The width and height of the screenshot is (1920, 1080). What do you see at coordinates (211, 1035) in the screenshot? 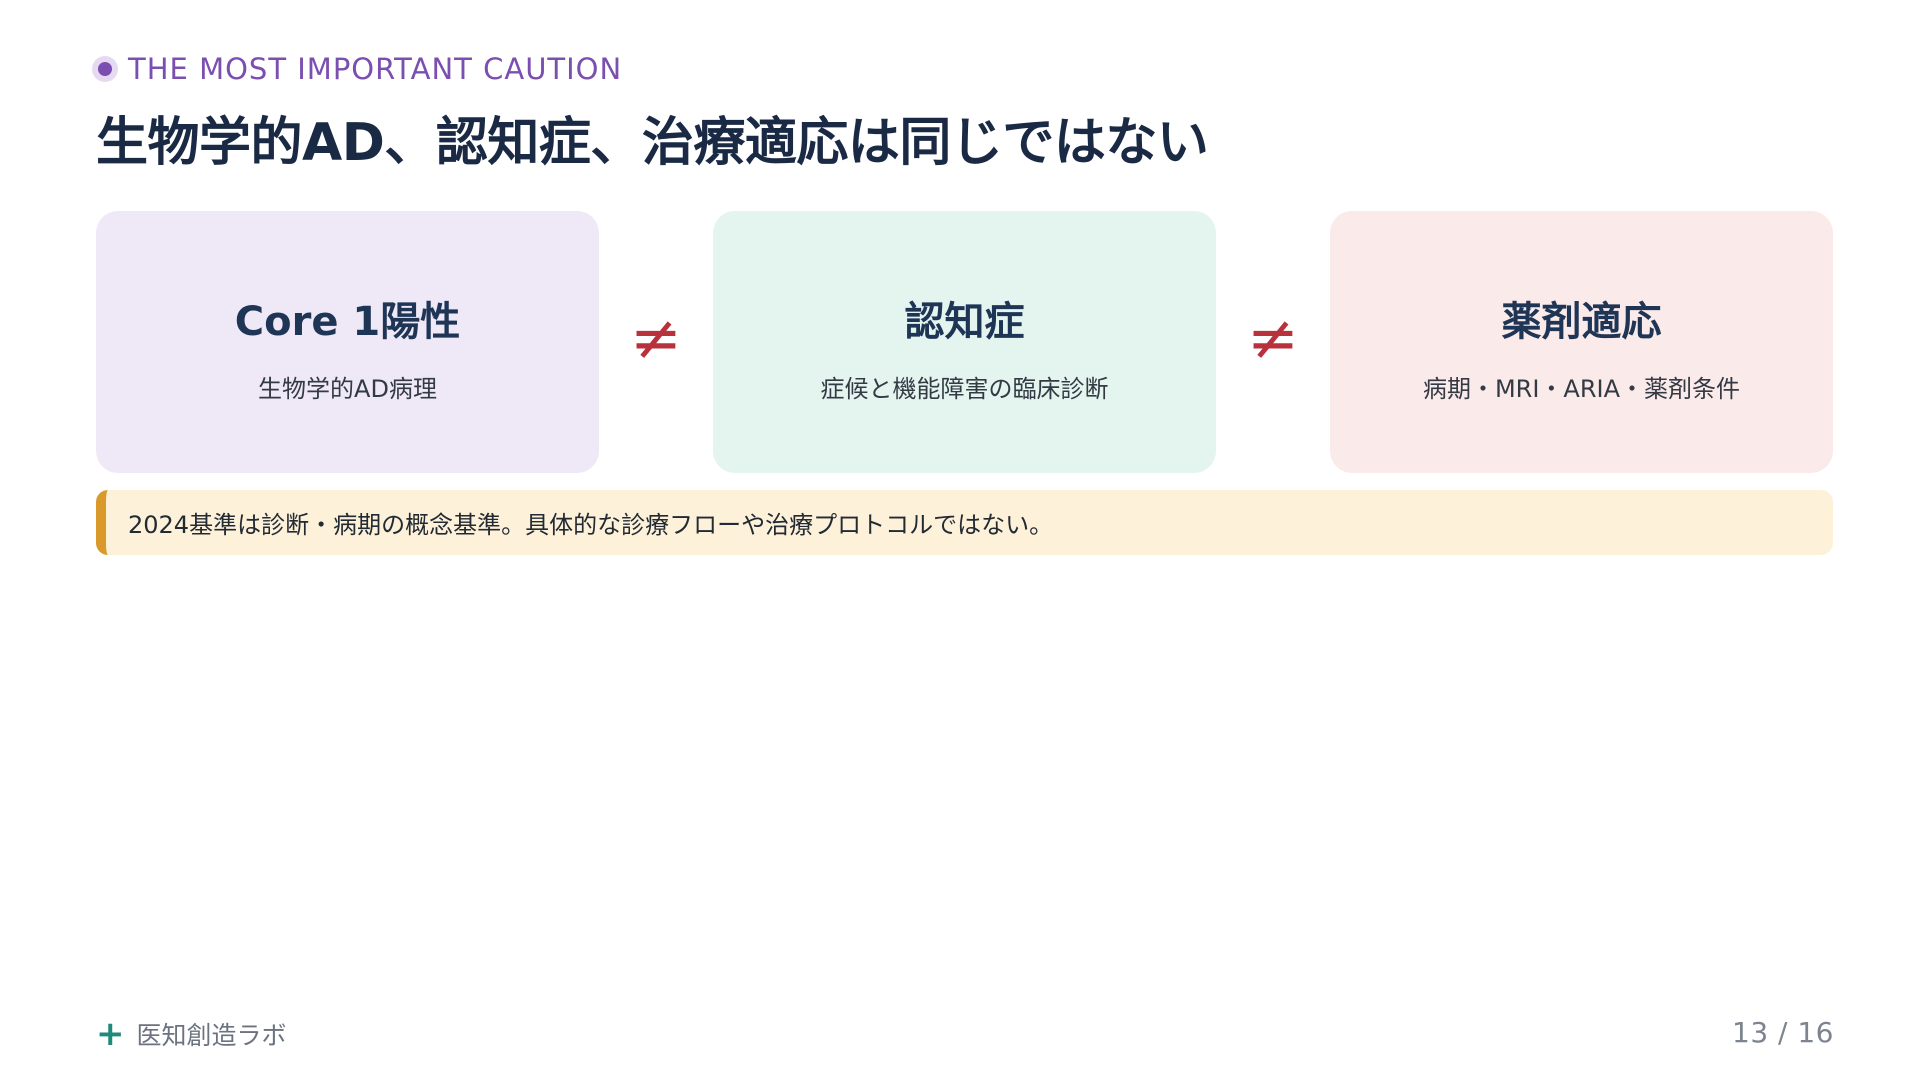
I see `brand-name: 医知創造ラボ` at bounding box center [211, 1035].